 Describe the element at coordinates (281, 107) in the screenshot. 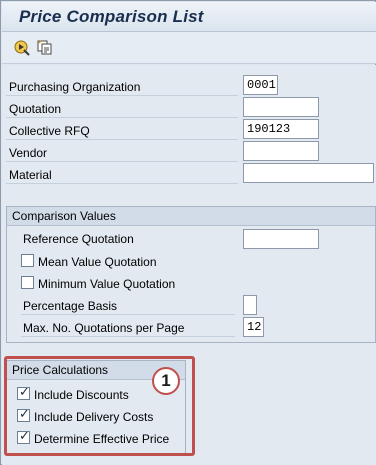

I see `quotation-field` at that location.